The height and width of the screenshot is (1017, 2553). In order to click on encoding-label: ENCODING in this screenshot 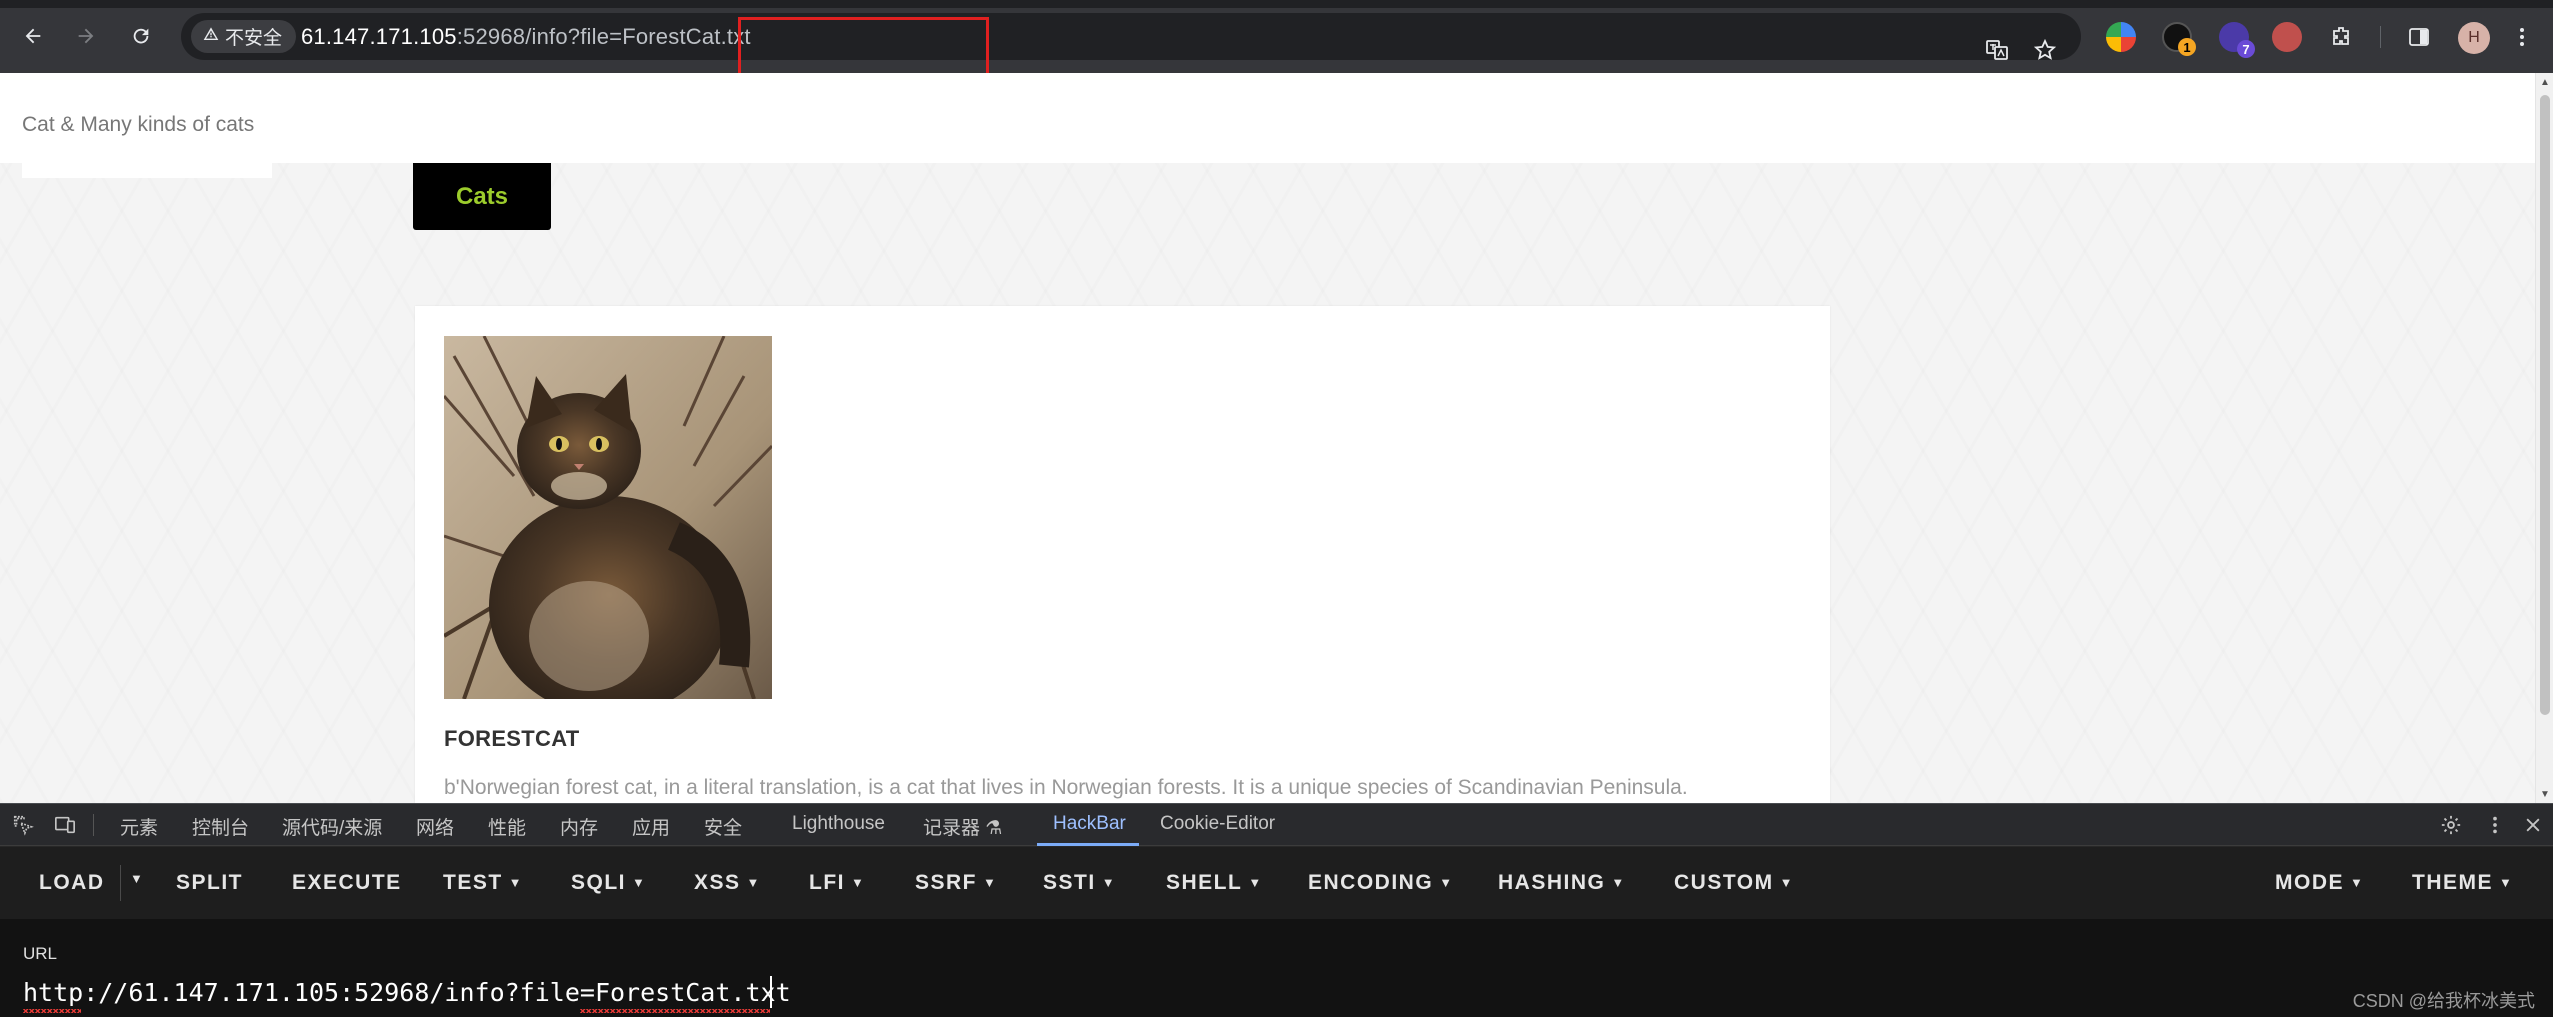, I will do `click(1371, 882)`.